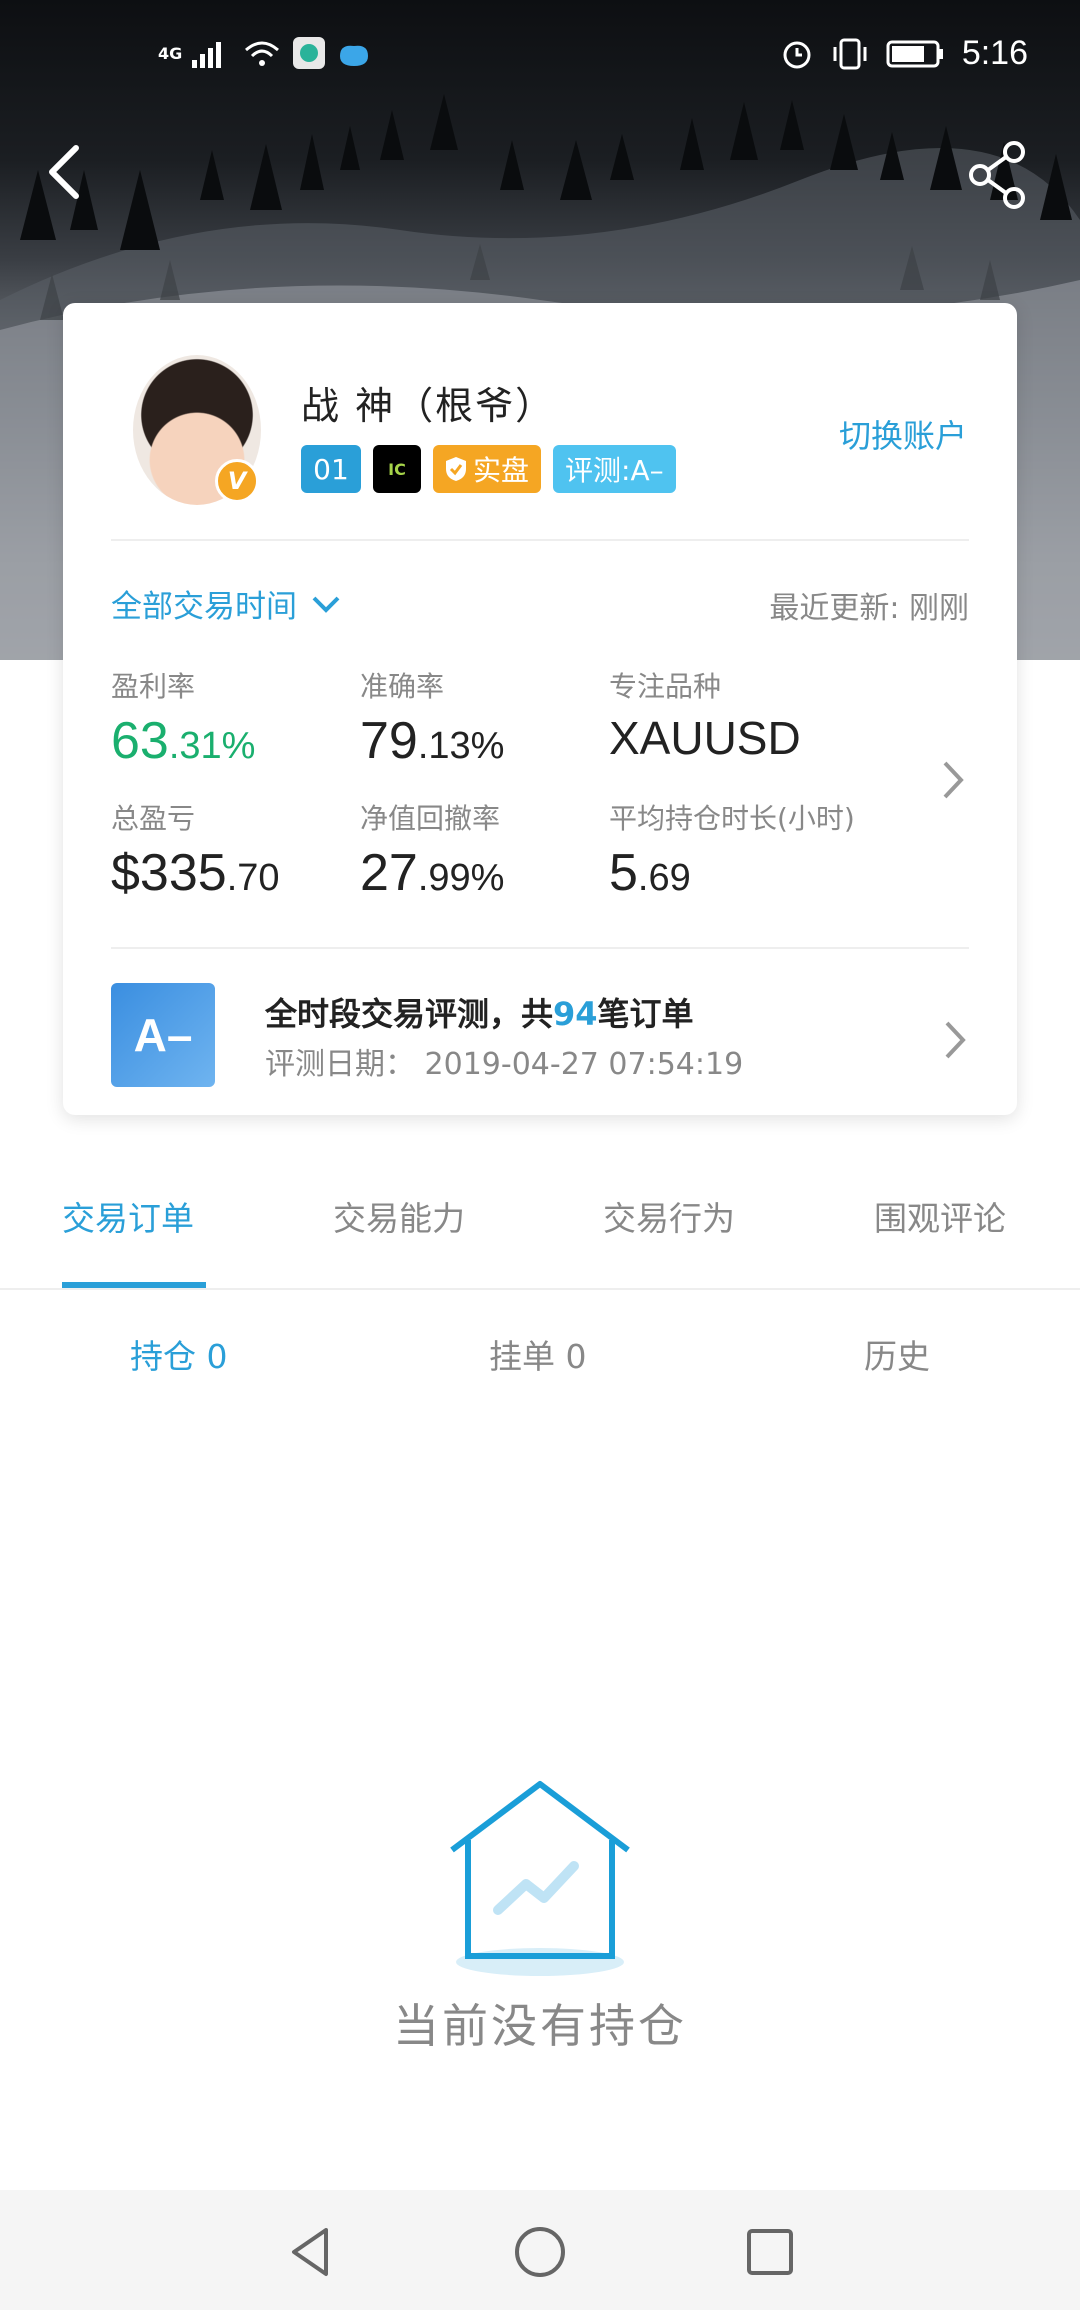  I want to click on badge-row: 01 IC 实盘 评测:A–, so click(488, 469).